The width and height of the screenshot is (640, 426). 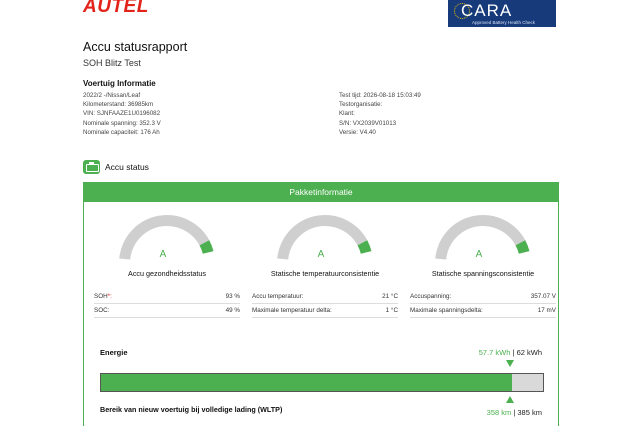 I want to click on info-vin: VIN: SJNFAAZE1U0196082, so click(x=122, y=114).